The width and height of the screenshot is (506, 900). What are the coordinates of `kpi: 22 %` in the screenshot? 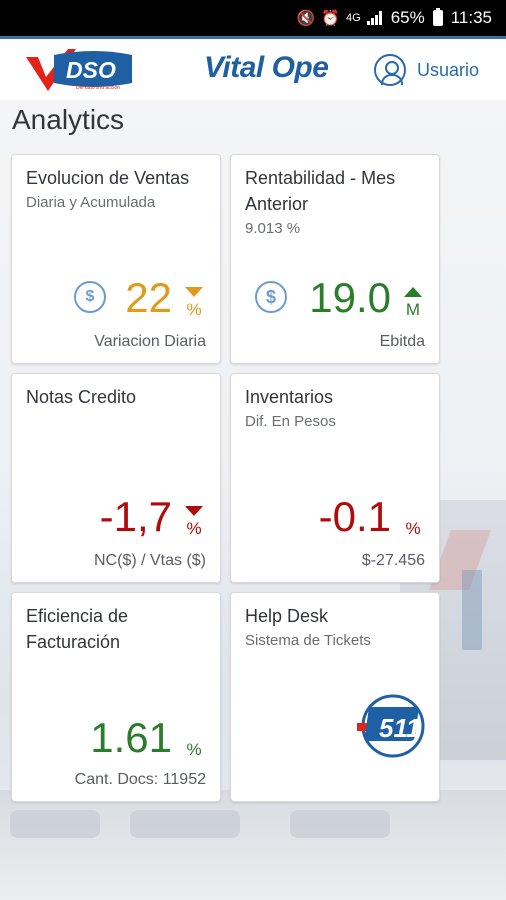 It's located at (164, 298).